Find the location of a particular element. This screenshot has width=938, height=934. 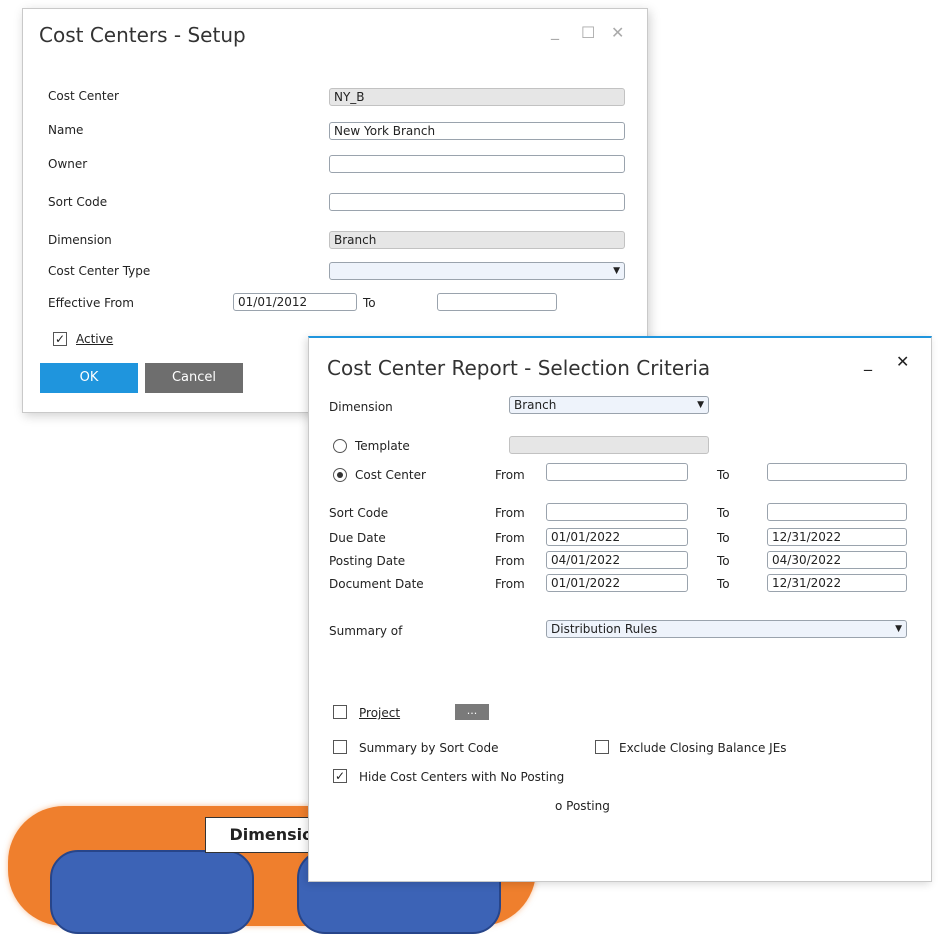

partial-option-label: o Posting is located at coordinates (582, 806).